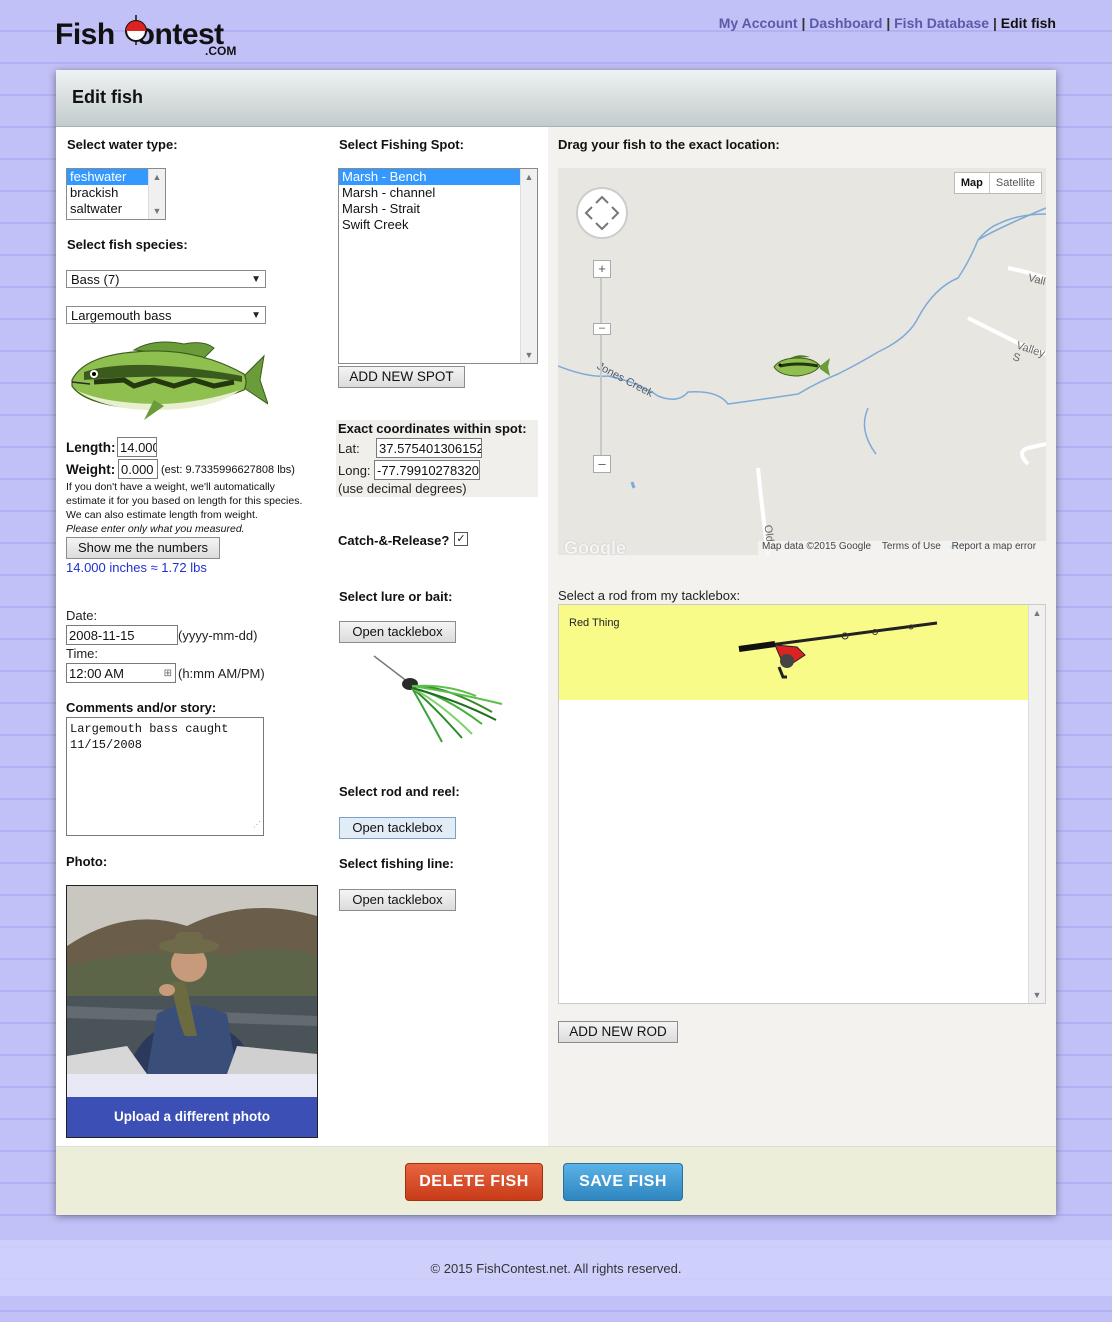 The image size is (1112, 1322). I want to click on photo-frame: Upload a different photo, so click(192, 1011).